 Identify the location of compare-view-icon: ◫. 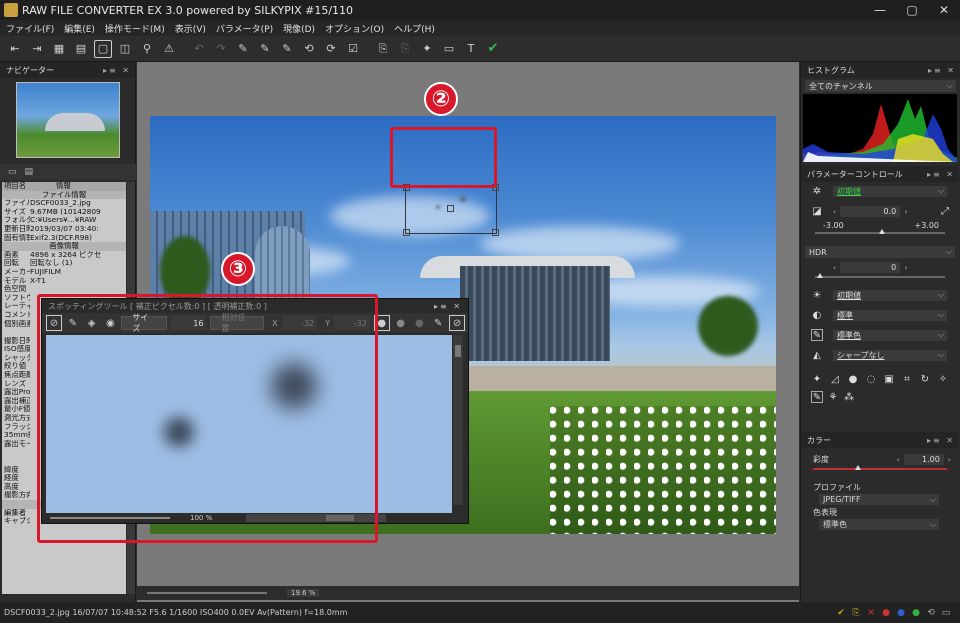
(125, 49).